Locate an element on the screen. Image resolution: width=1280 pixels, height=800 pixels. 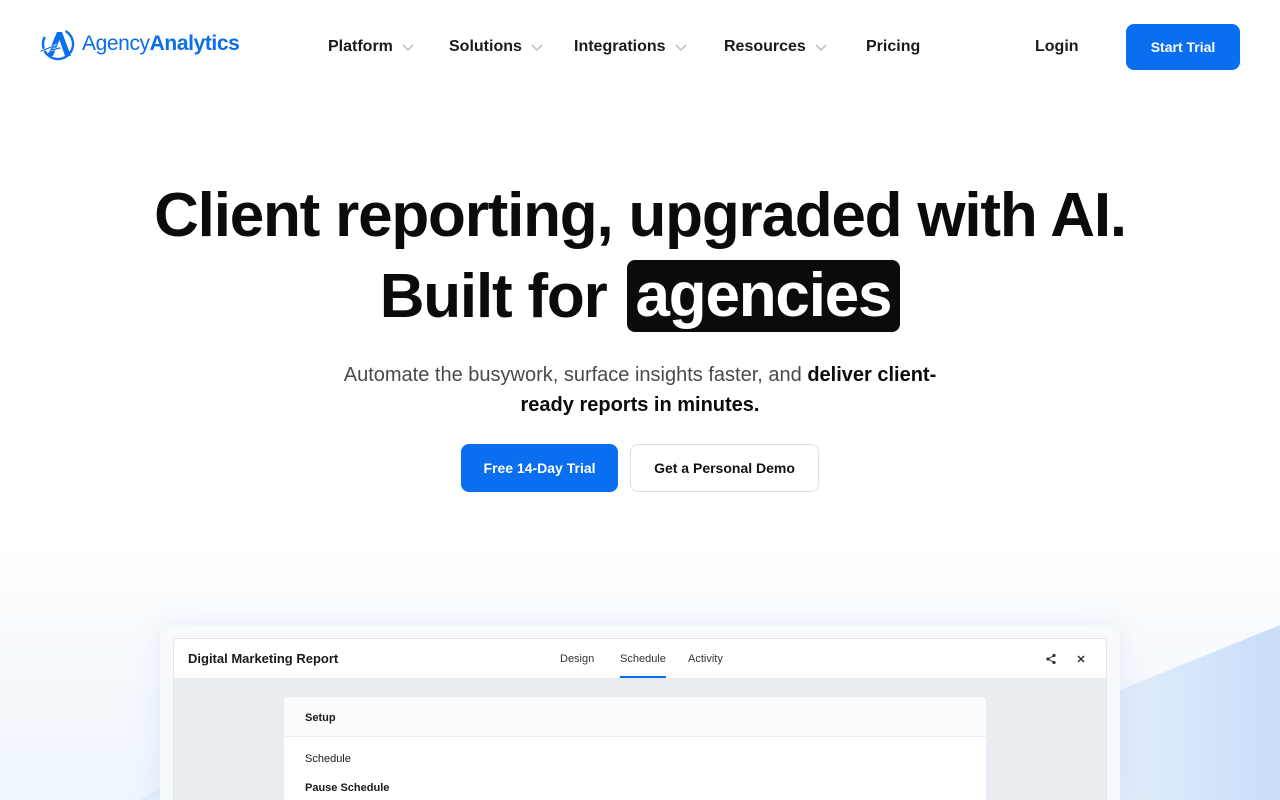
agency-analytics-logo-icon is located at coordinates (57, 44).